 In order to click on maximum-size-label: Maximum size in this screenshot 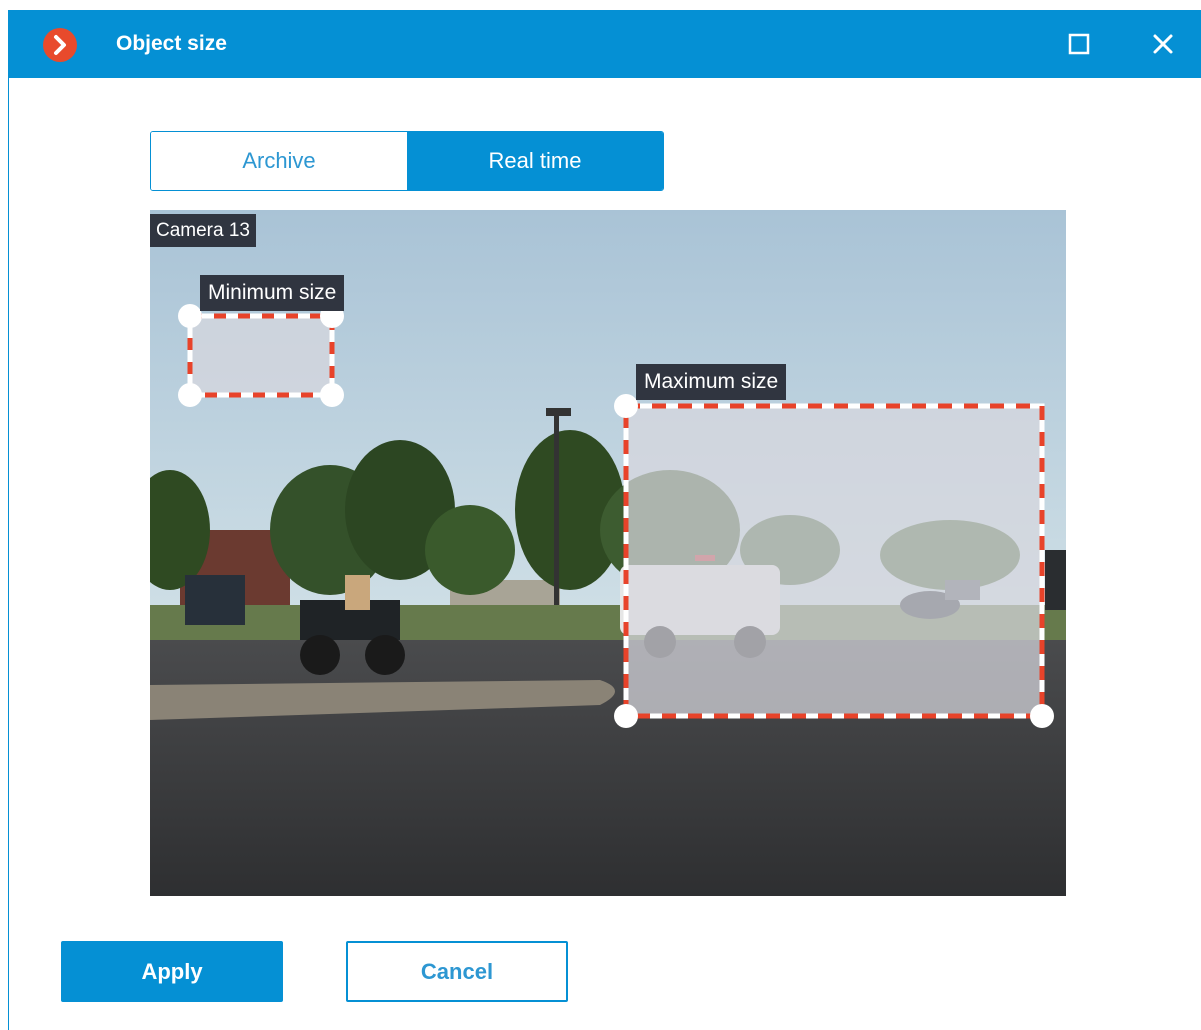, I will do `click(711, 382)`.